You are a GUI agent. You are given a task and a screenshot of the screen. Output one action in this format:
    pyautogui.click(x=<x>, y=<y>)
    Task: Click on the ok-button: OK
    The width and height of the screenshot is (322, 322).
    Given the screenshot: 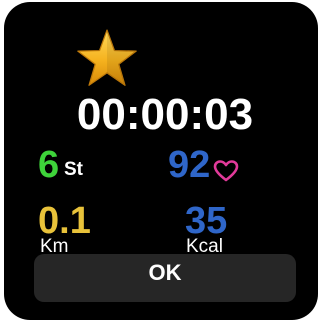 What is the action you would take?
    pyautogui.click(x=165, y=278)
    